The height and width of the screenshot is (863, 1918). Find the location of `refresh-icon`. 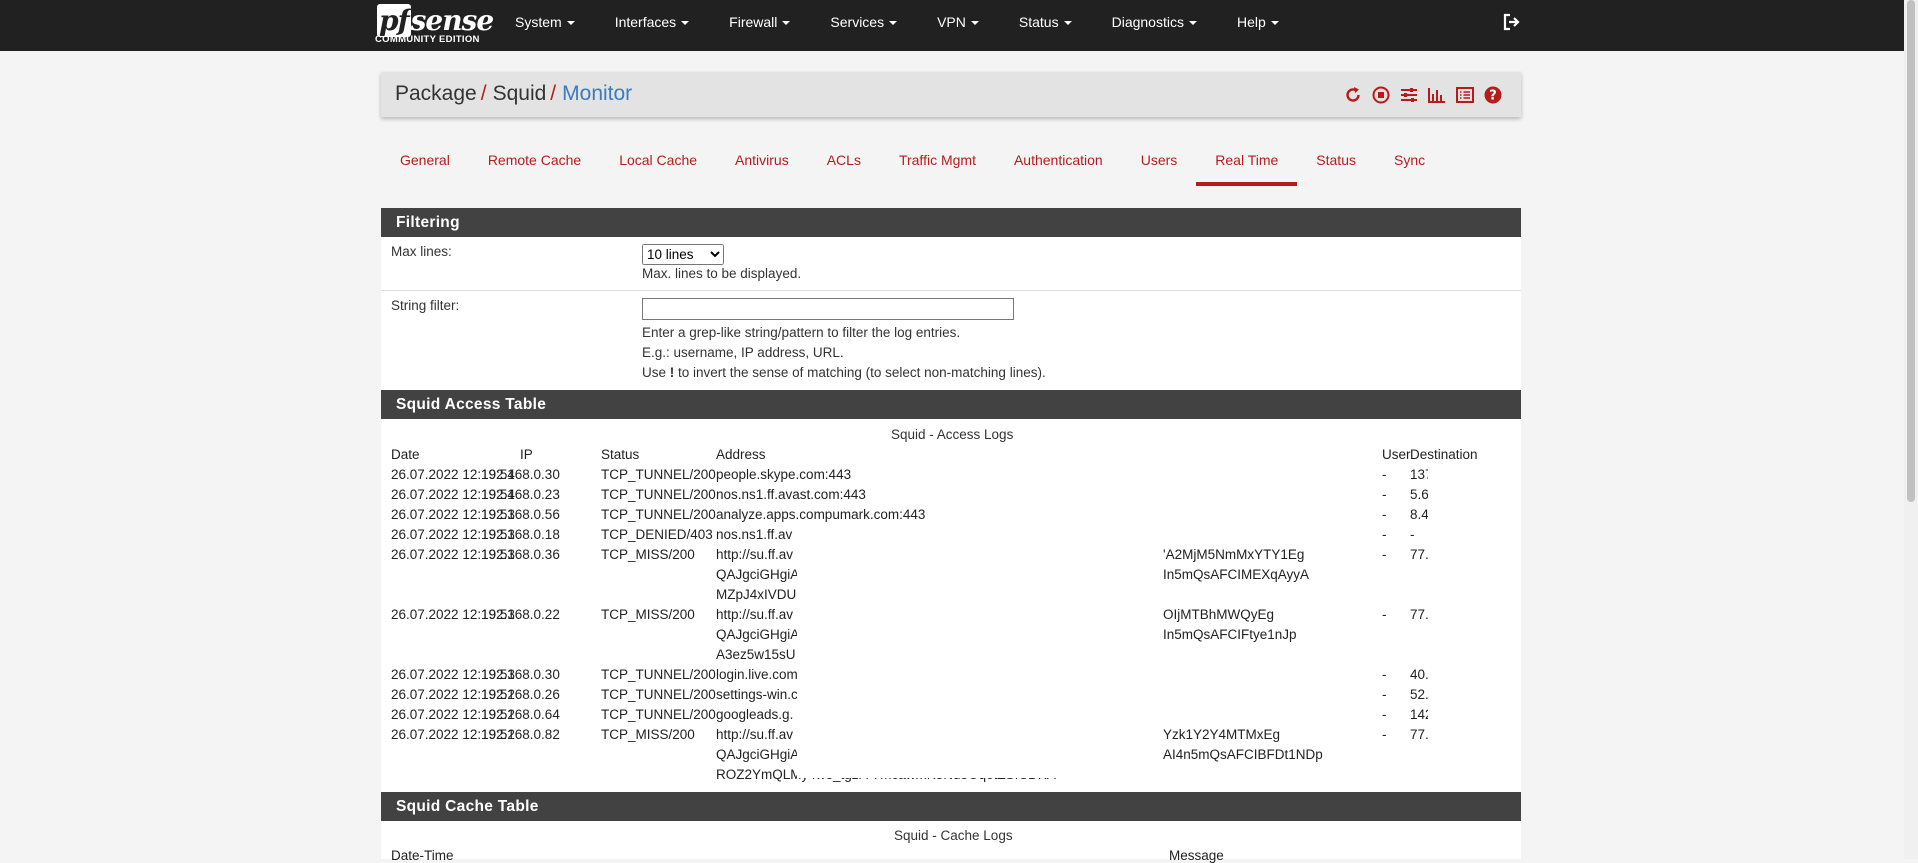

refresh-icon is located at coordinates (1353, 95).